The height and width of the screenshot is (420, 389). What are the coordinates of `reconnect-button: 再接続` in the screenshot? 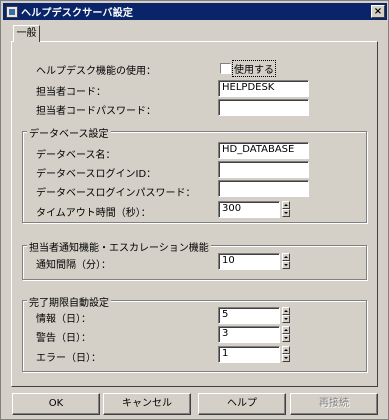 It's located at (334, 404).